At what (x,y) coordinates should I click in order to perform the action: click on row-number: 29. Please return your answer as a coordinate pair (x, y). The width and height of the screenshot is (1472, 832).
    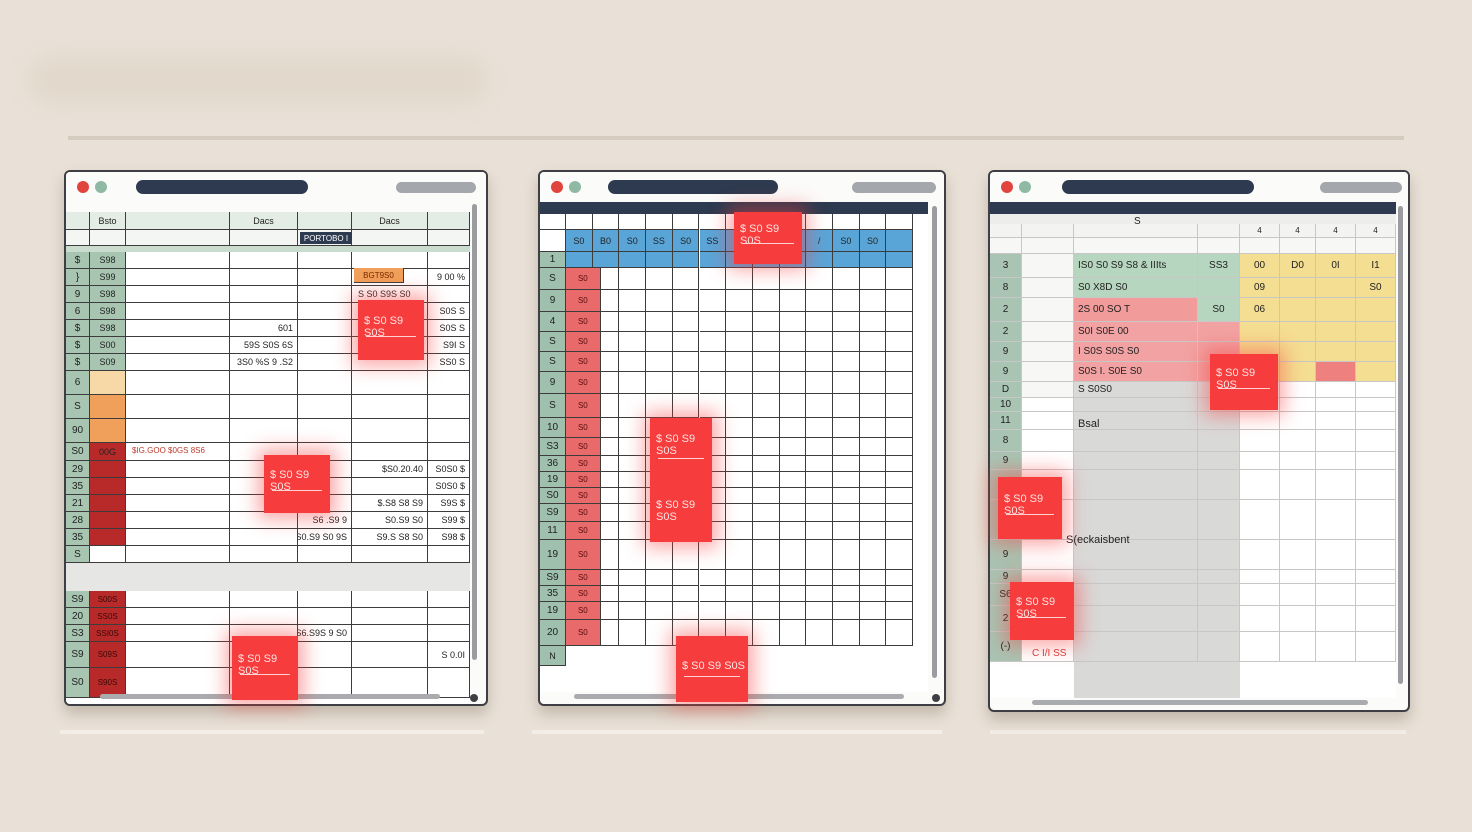
    Looking at the image, I should click on (78, 469).